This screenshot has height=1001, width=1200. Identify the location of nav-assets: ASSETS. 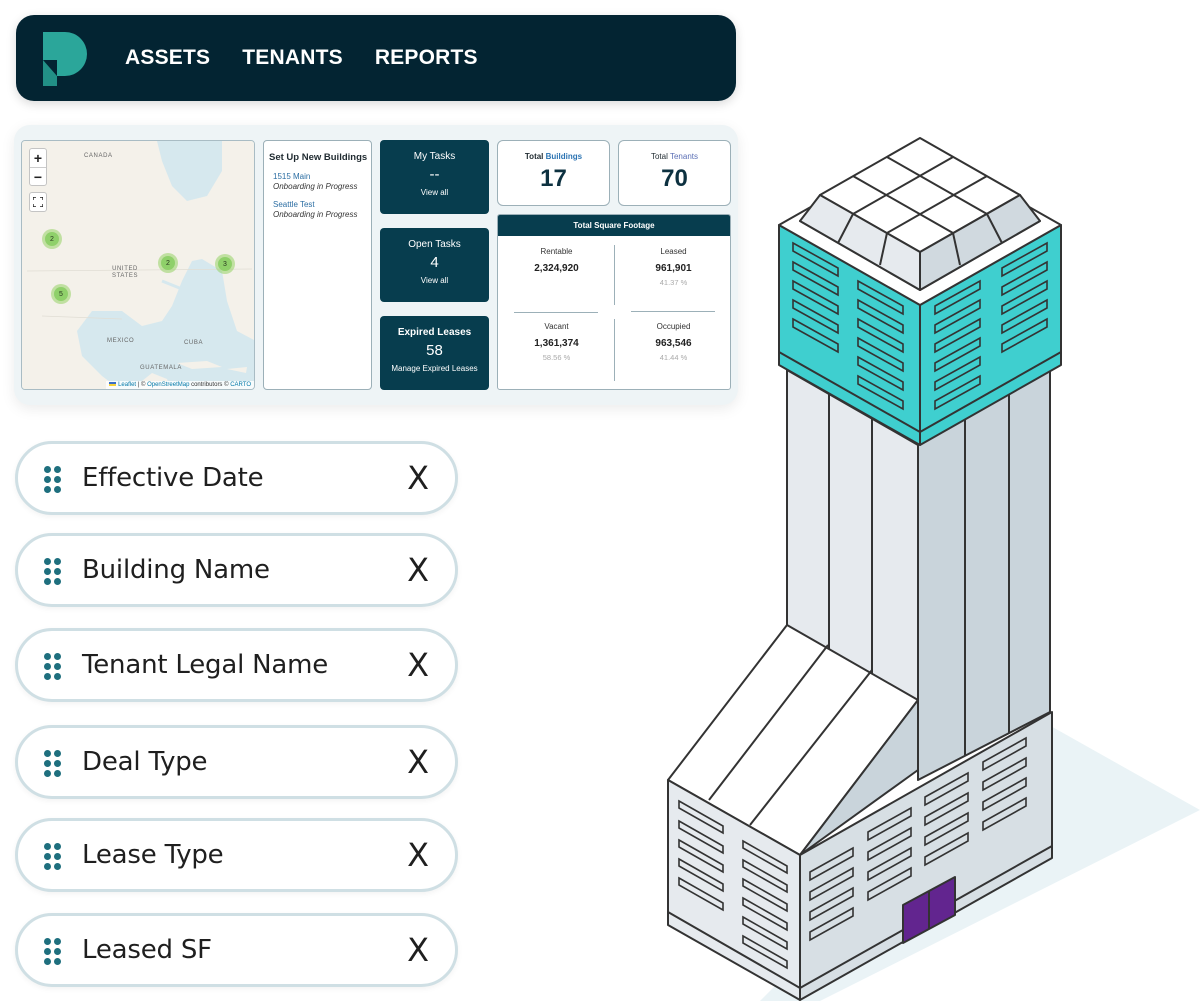
(167, 58).